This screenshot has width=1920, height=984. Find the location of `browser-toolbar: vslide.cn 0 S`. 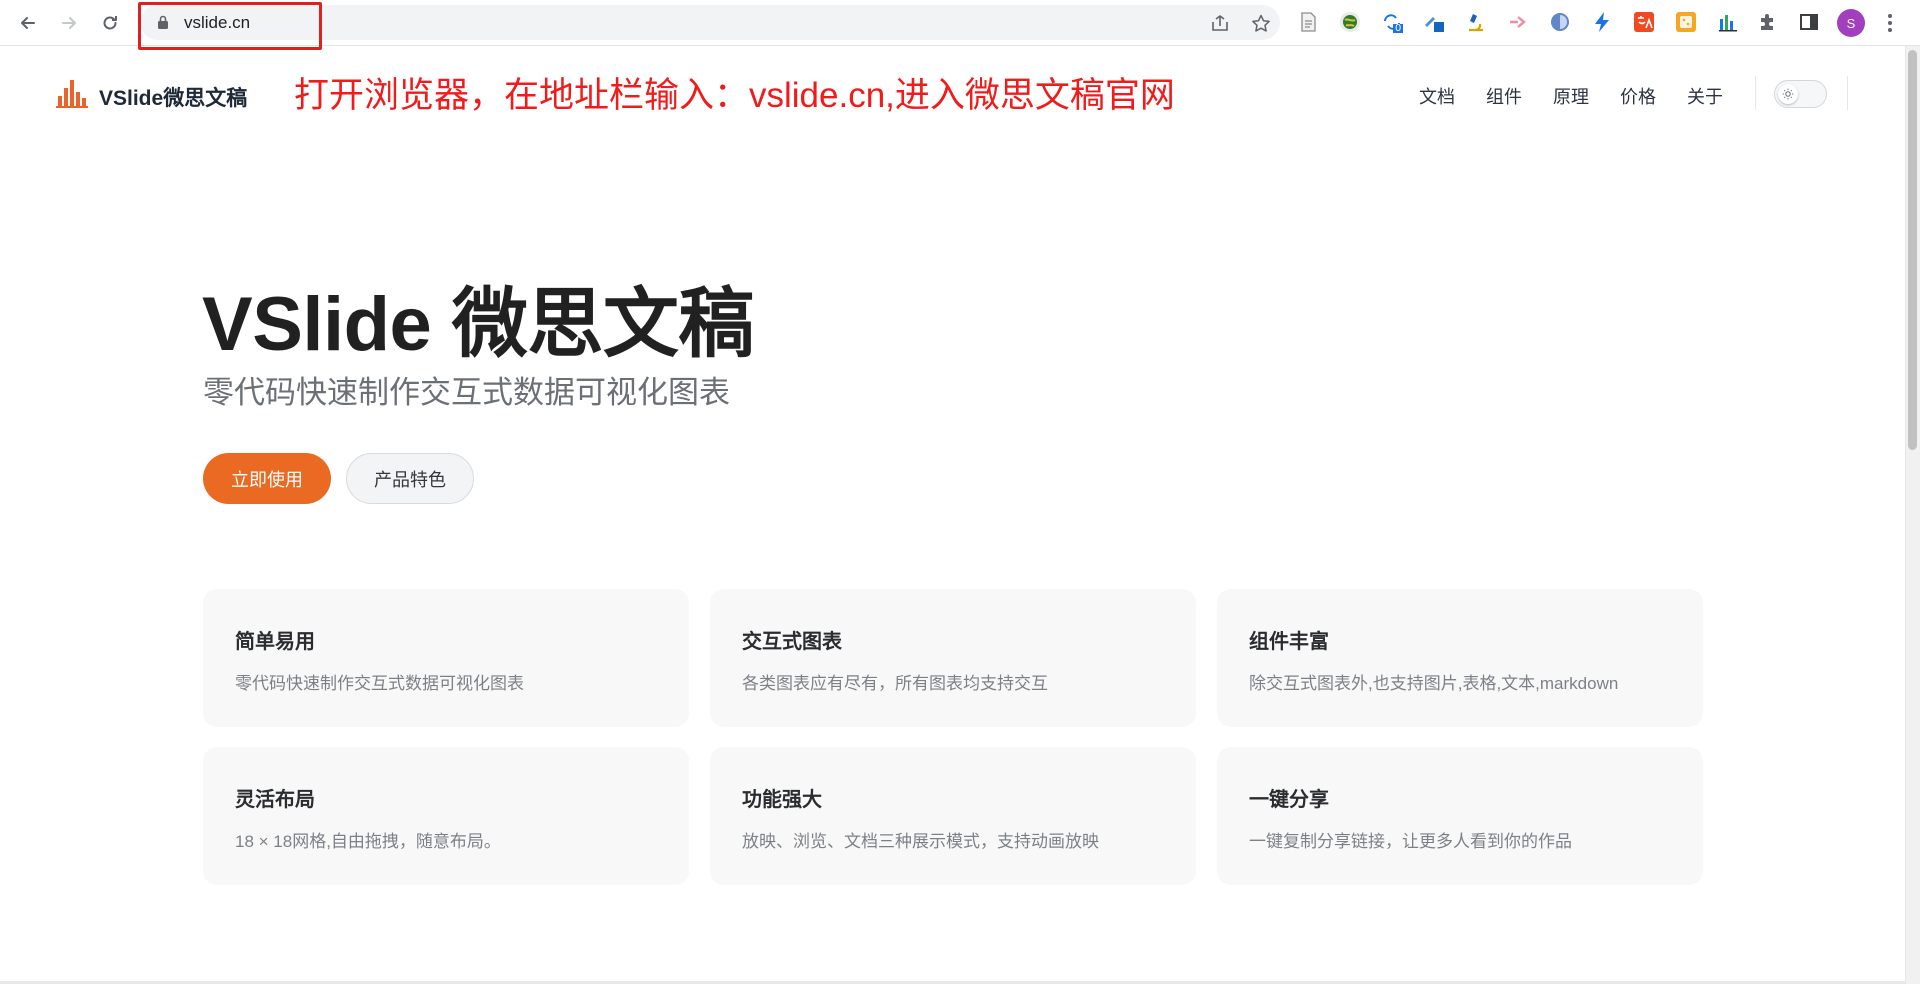

browser-toolbar: vslide.cn 0 S is located at coordinates (960, 25).